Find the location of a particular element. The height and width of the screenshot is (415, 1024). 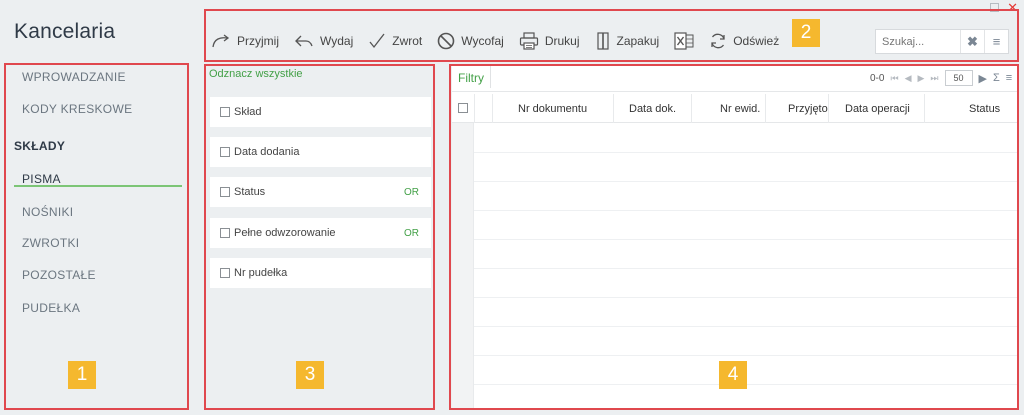

callout-badge-2: 2 is located at coordinates (806, 33).